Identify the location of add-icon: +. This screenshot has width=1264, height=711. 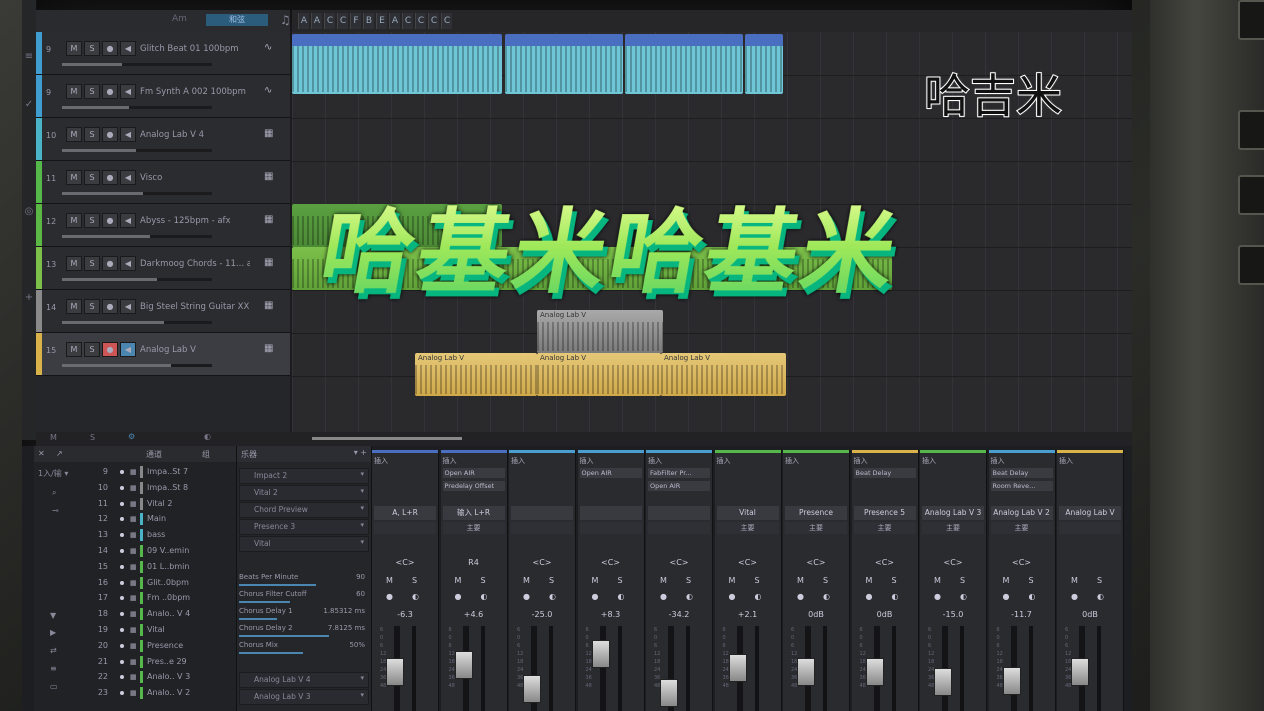
(29, 298).